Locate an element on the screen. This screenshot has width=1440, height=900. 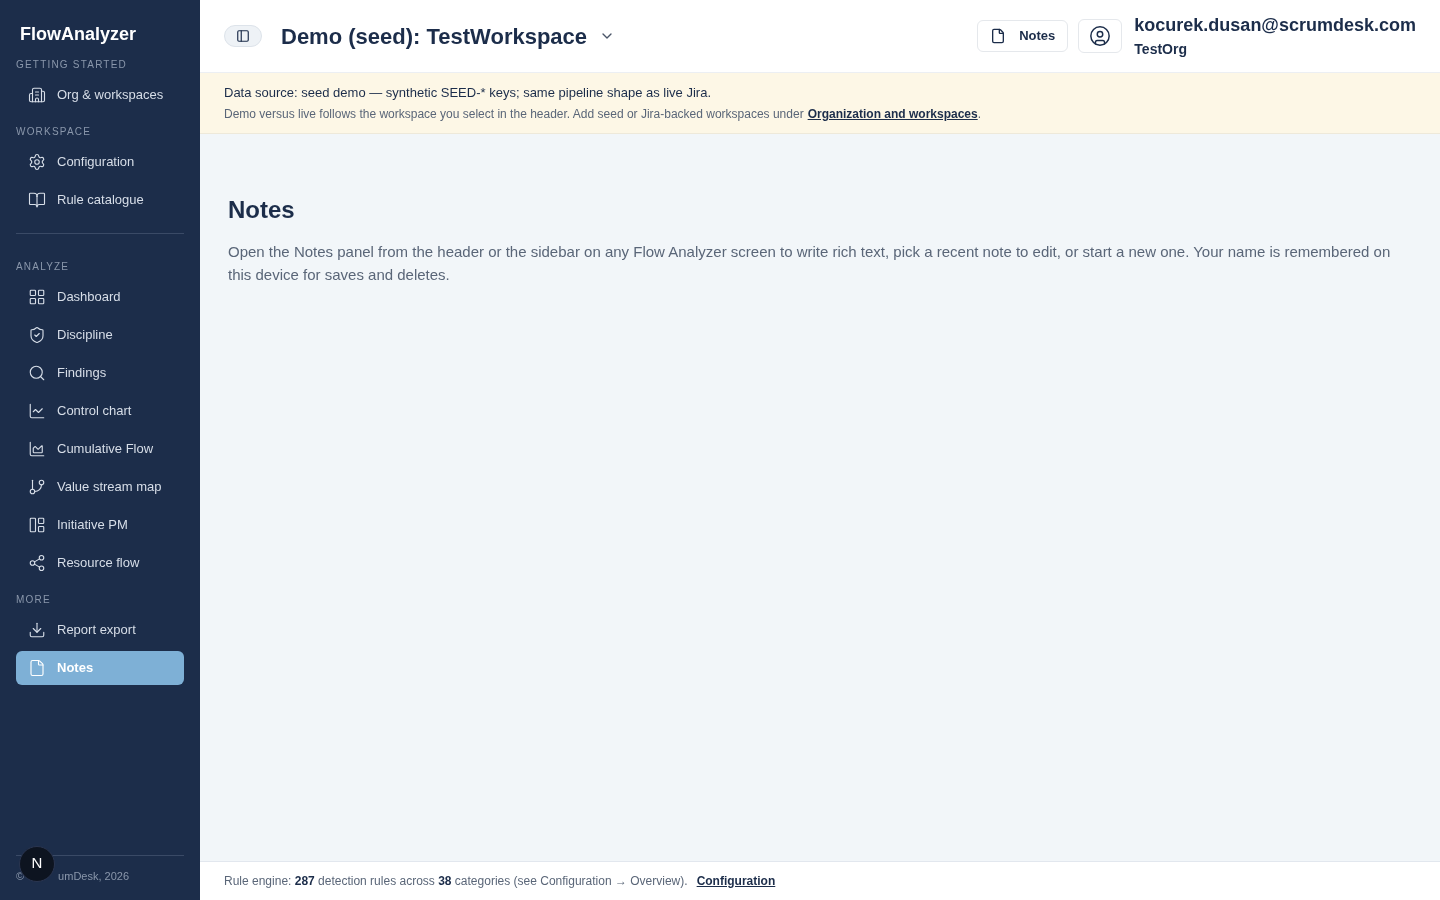
sidebar-item: Value stream map is located at coordinates (100, 487).